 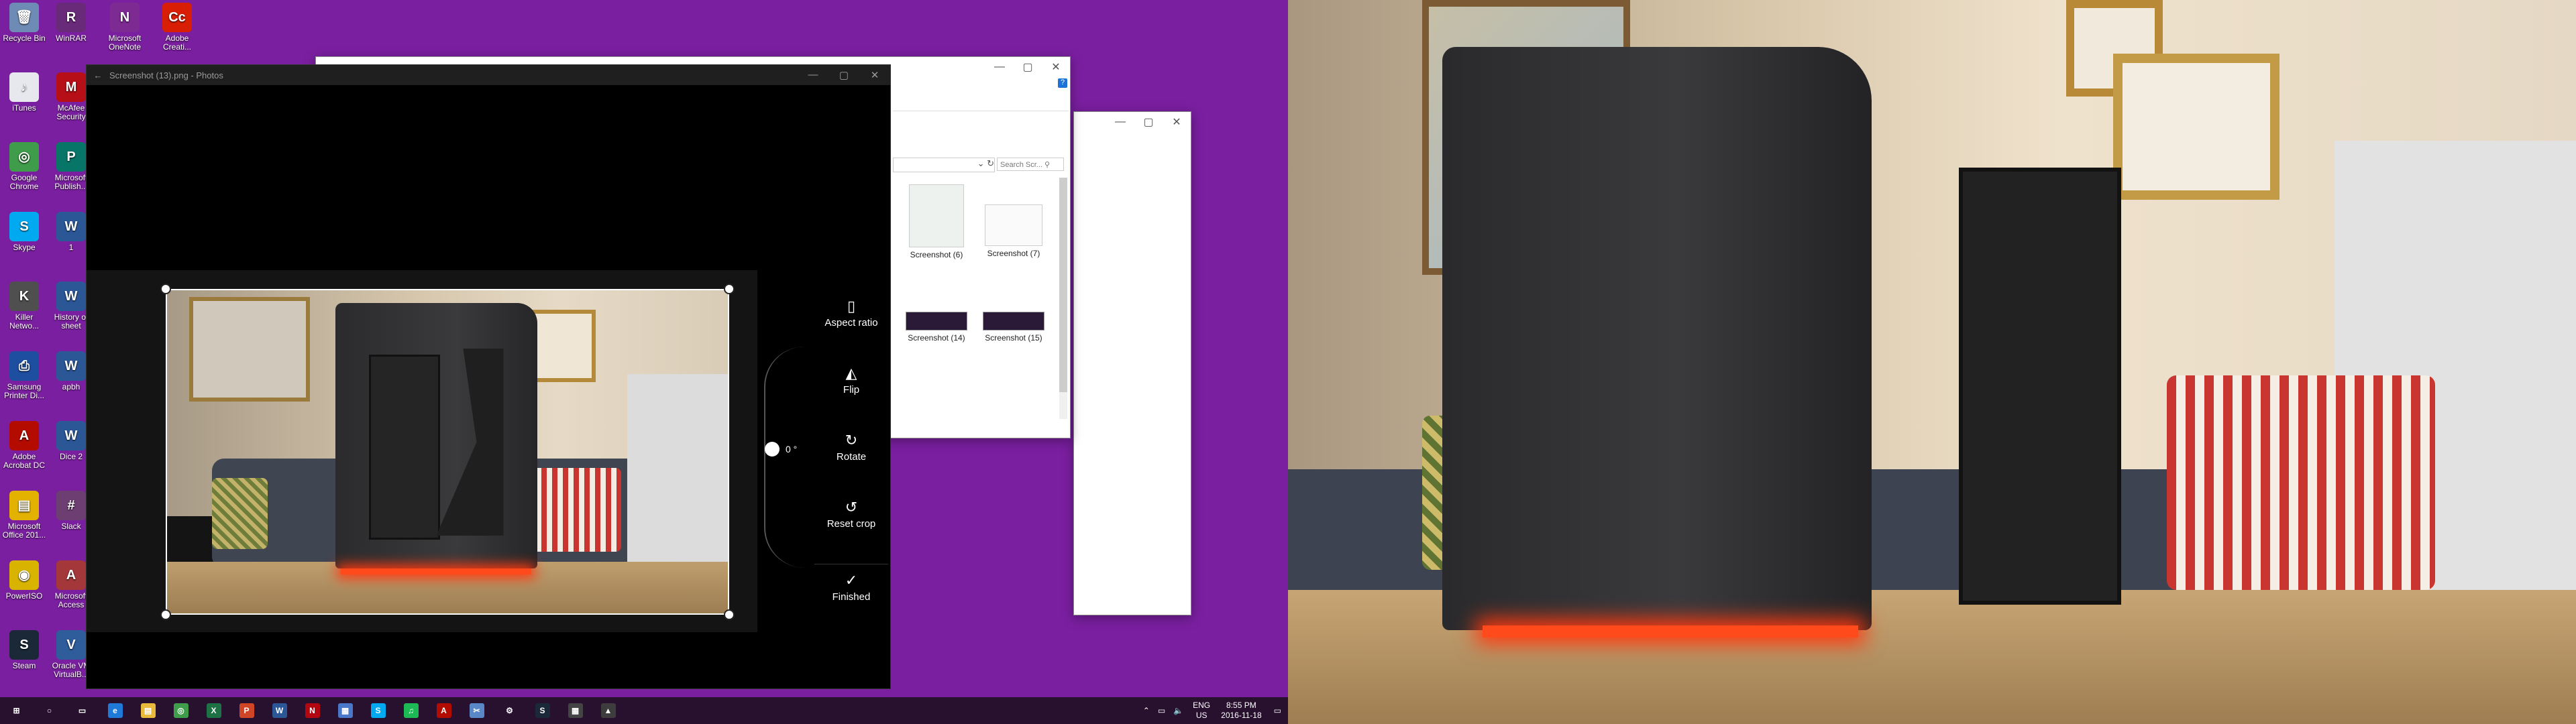 I want to click on desktop-icon: ♪ iTunes, so click(x=24, y=92).